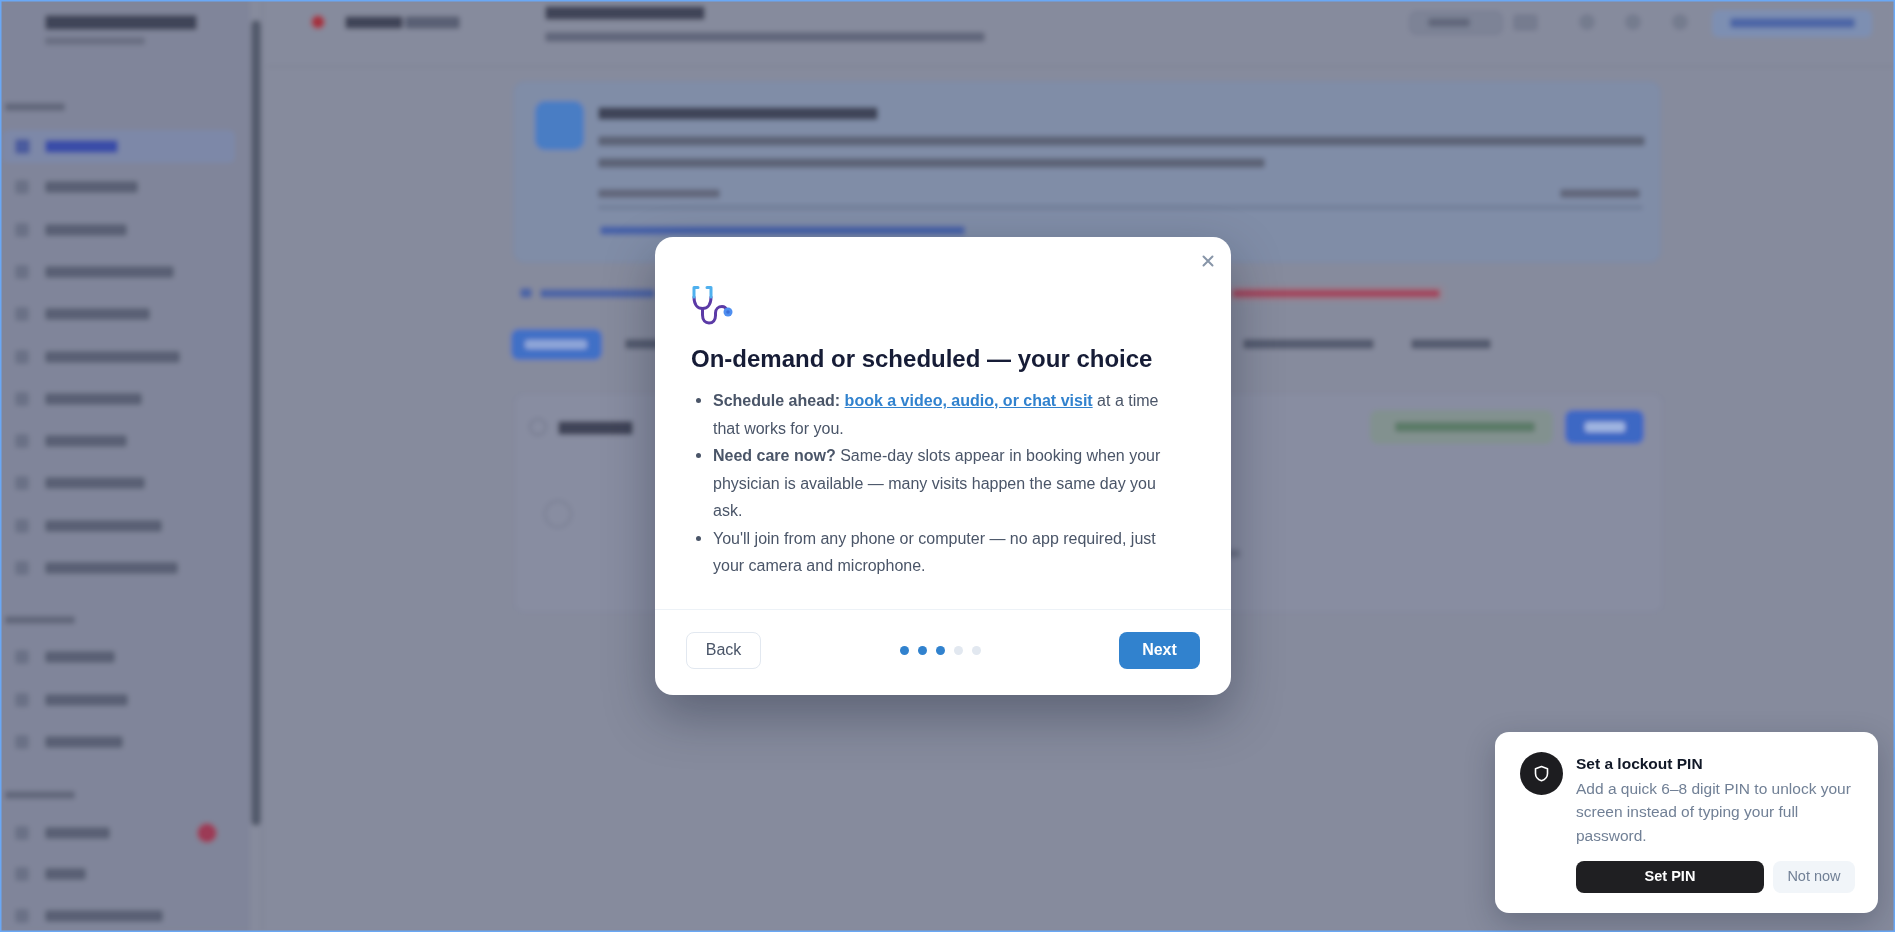  I want to click on close-button, so click(1208, 261).